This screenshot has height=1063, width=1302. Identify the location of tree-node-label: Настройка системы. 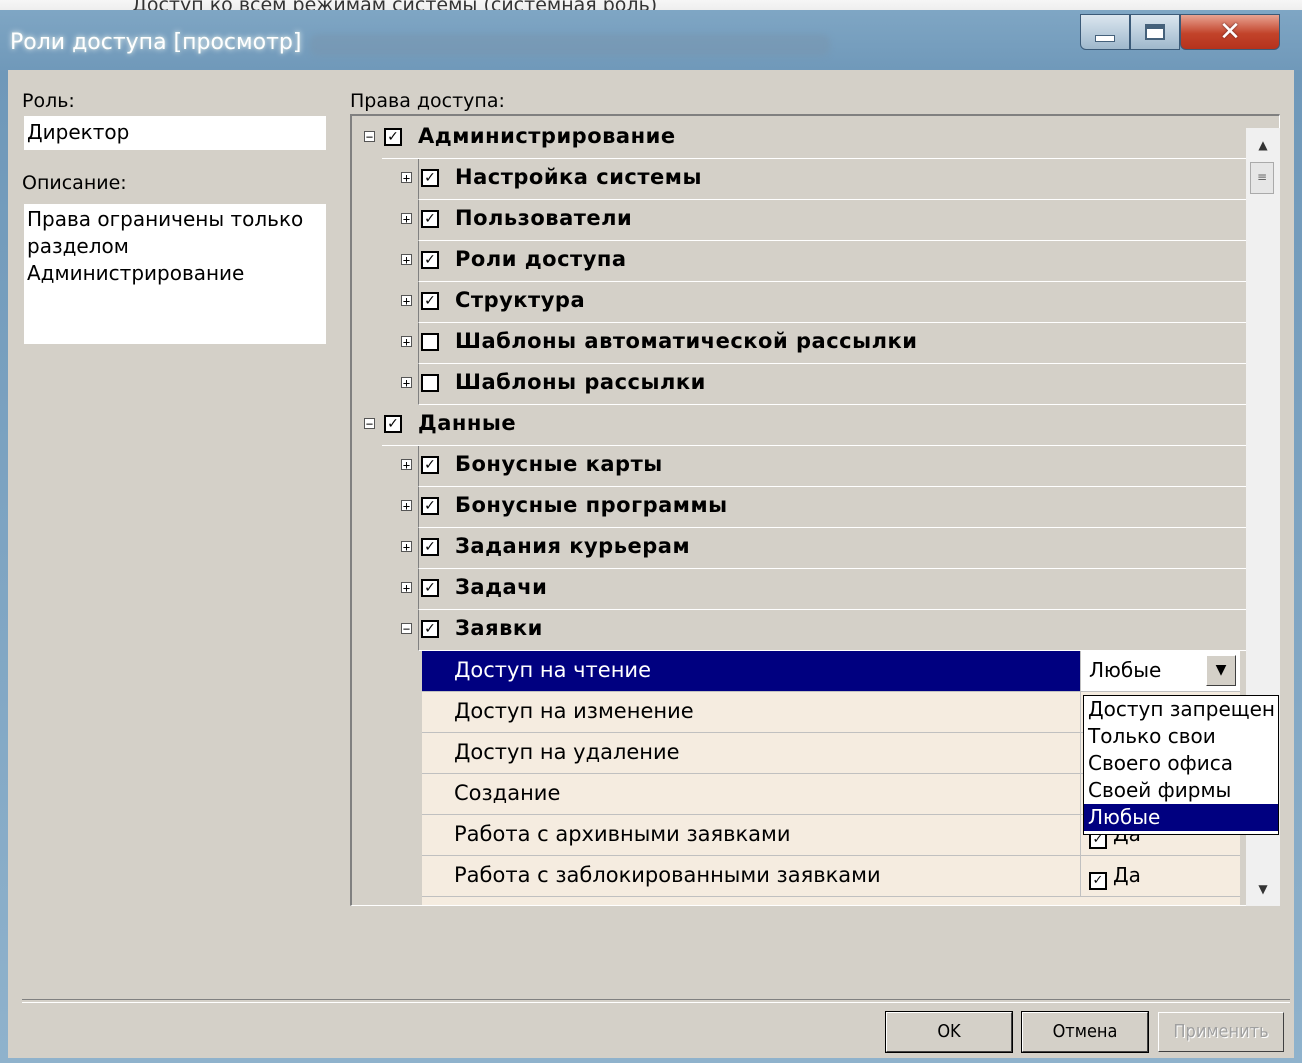
(578, 177).